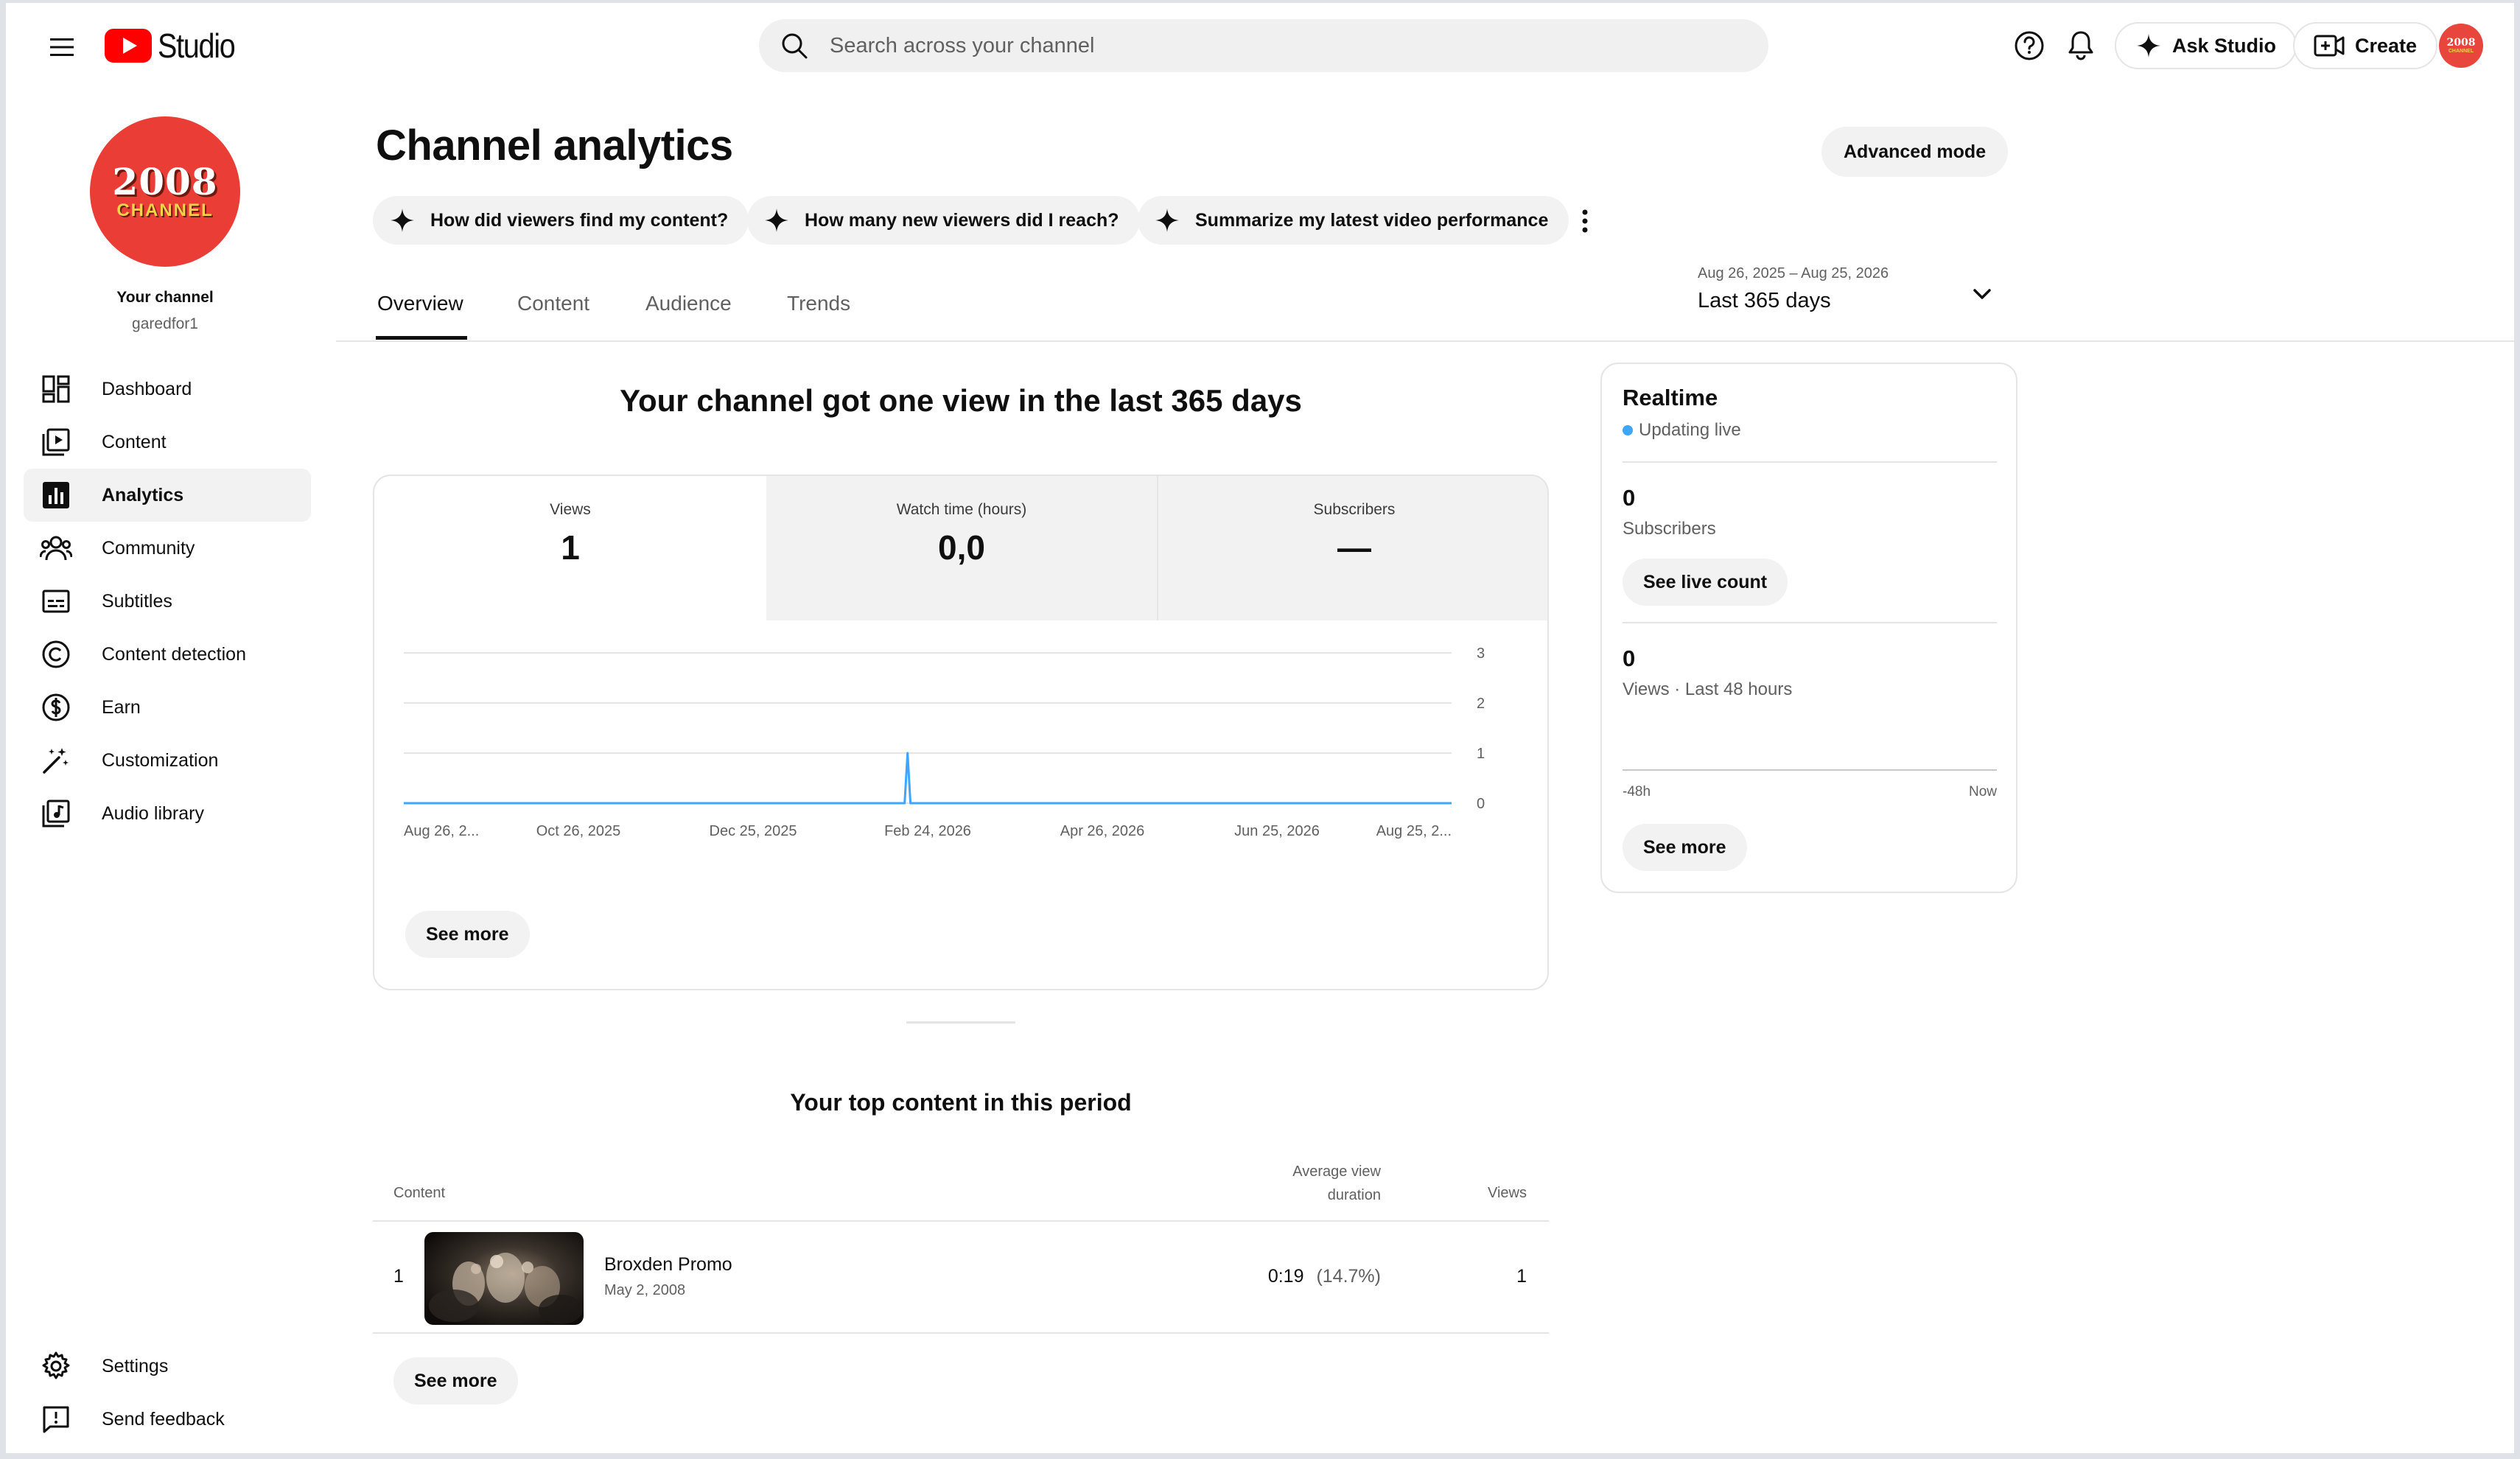  I want to click on sidebar-item-customization: Customization, so click(167, 760).